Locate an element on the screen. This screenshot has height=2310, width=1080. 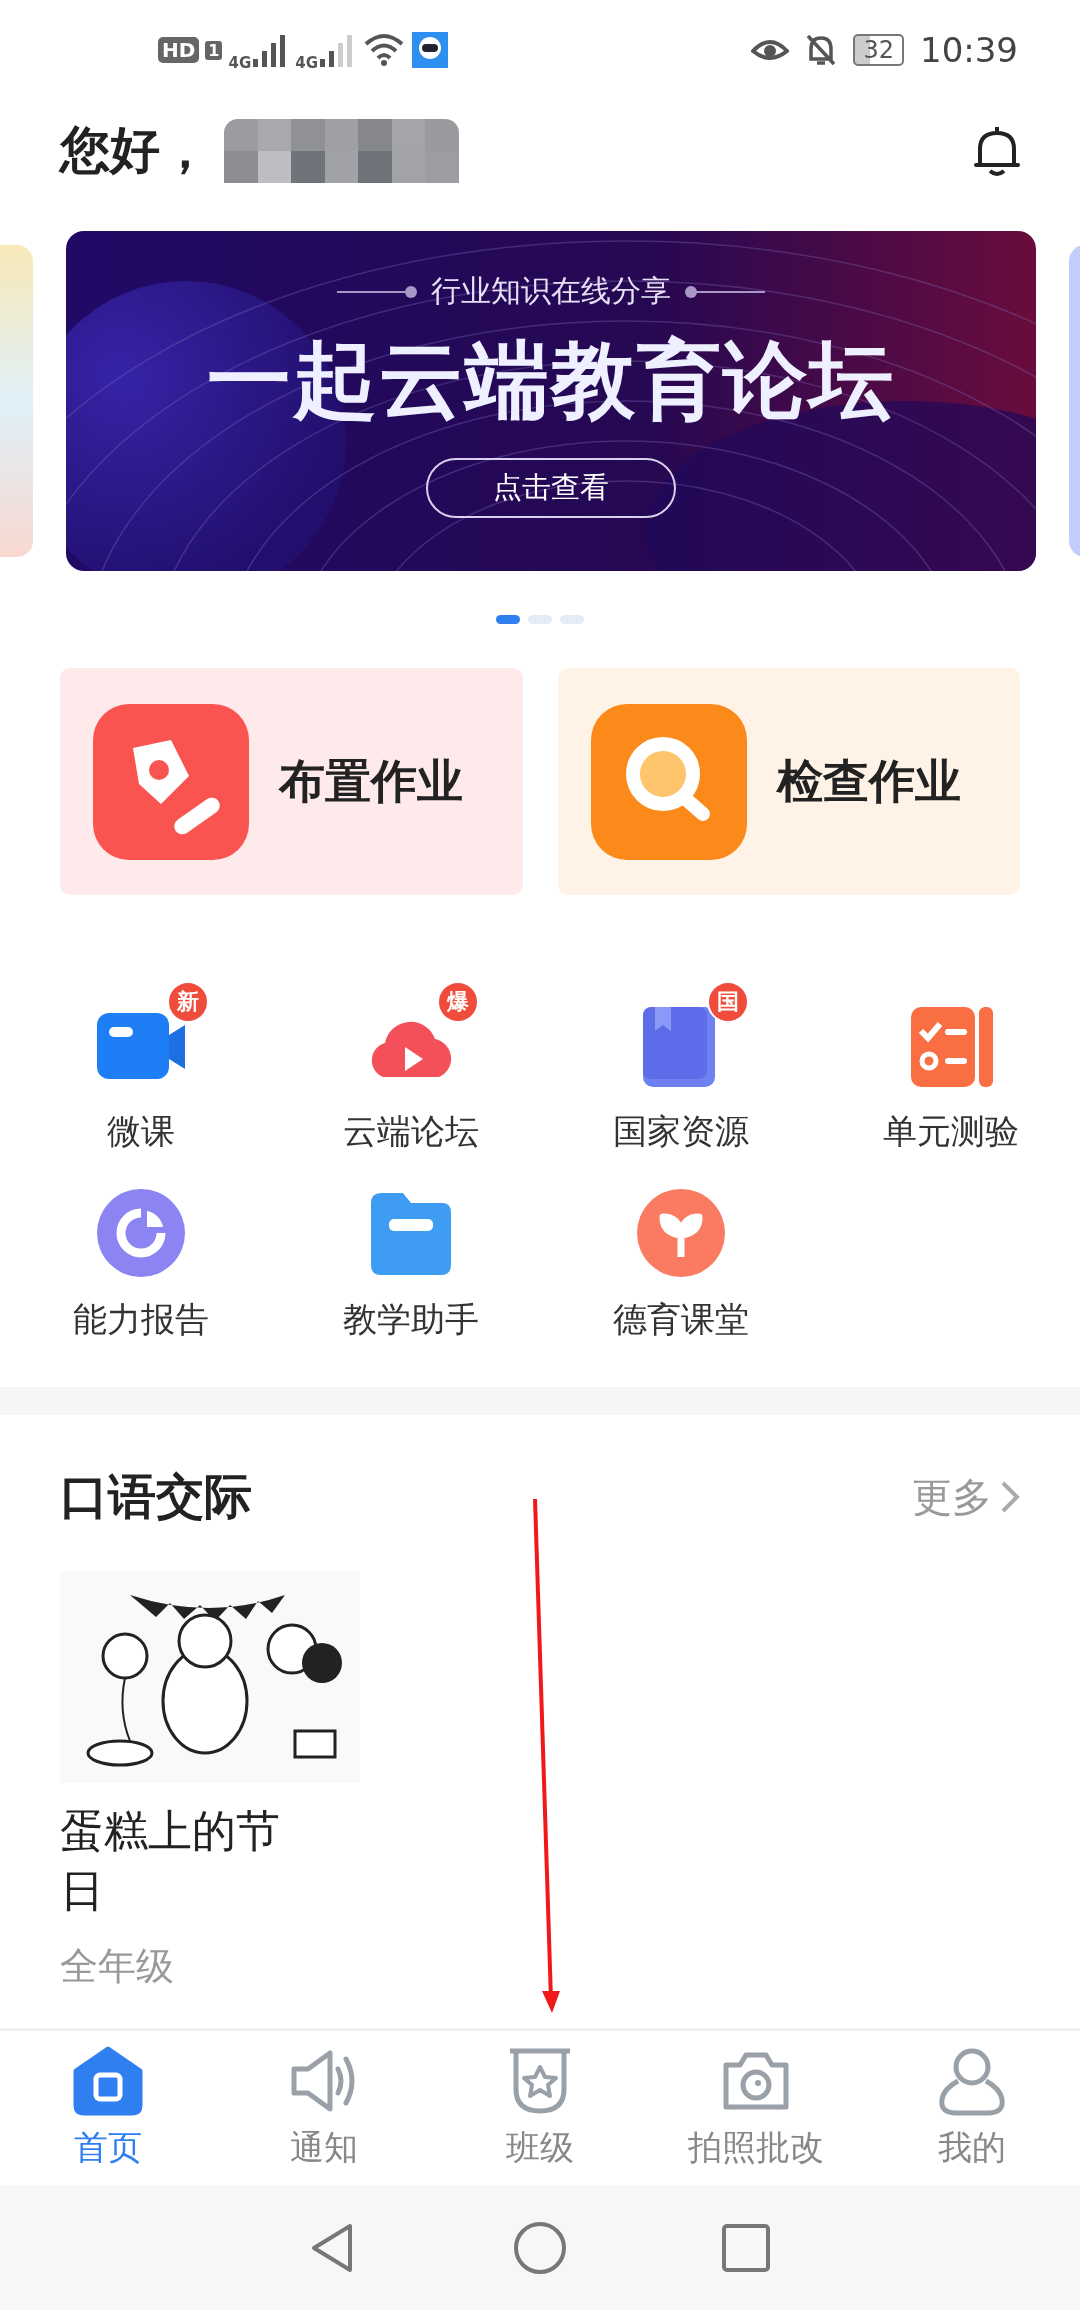
hd-label: HD is located at coordinates (179, 50).